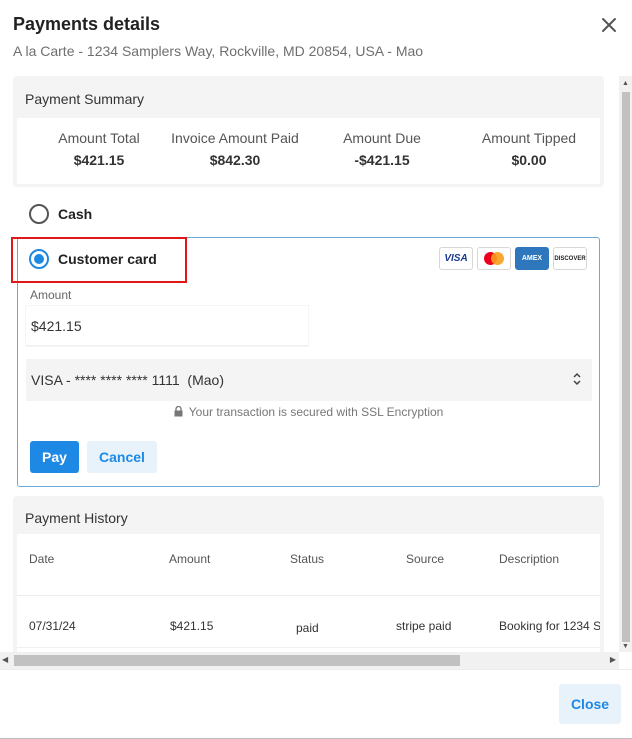  What do you see at coordinates (613, 659) in the screenshot?
I see `scroll-right-icon: ▶` at bounding box center [613, 659].